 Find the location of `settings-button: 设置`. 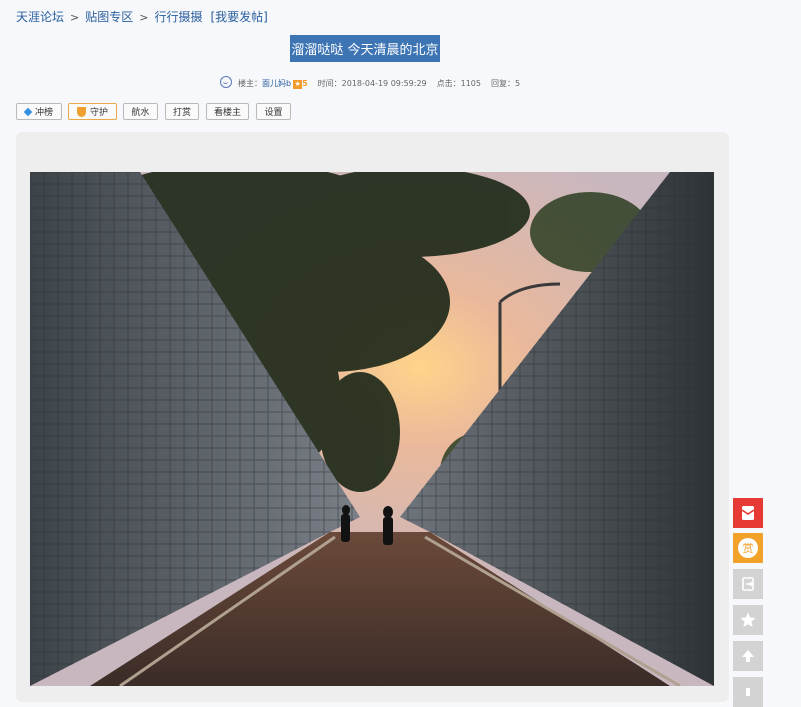

settings-button: 设置 is located at coordinates (273, 111).